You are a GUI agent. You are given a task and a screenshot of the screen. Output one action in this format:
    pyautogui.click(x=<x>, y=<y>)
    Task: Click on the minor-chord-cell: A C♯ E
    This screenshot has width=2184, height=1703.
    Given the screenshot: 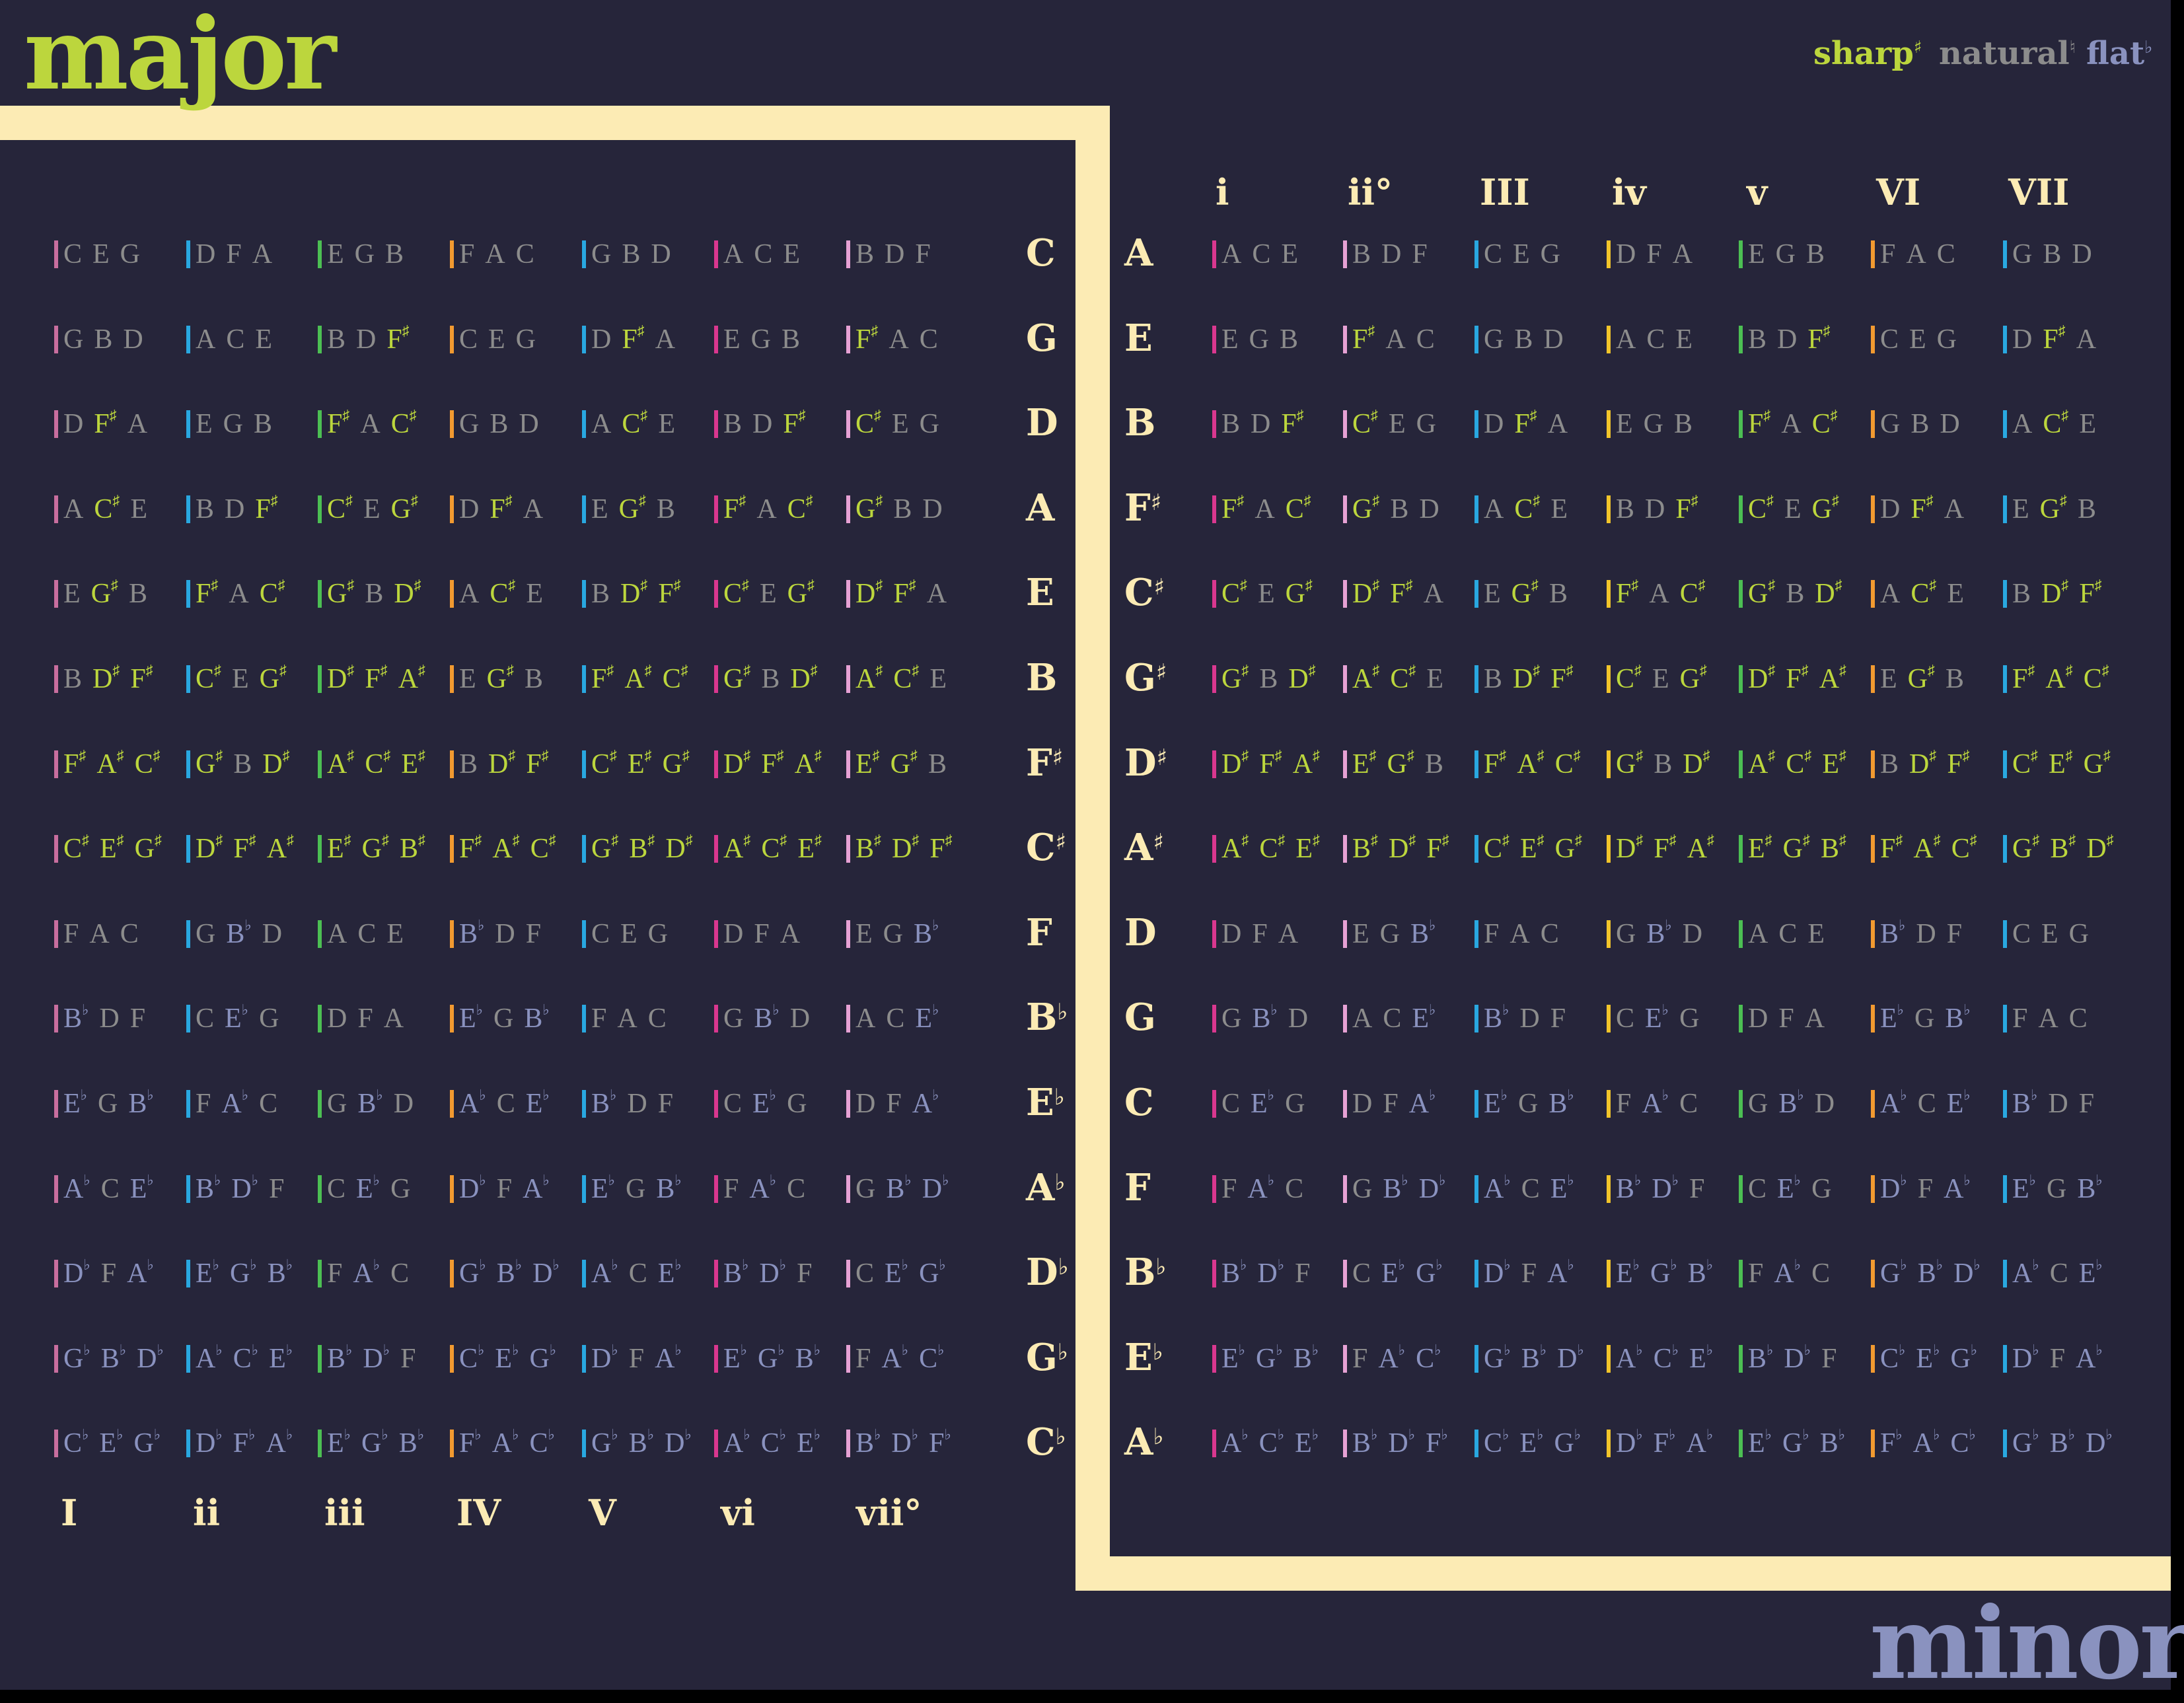 What is the action you would take?
    pyautogui.click(x=1923, y=594)
    